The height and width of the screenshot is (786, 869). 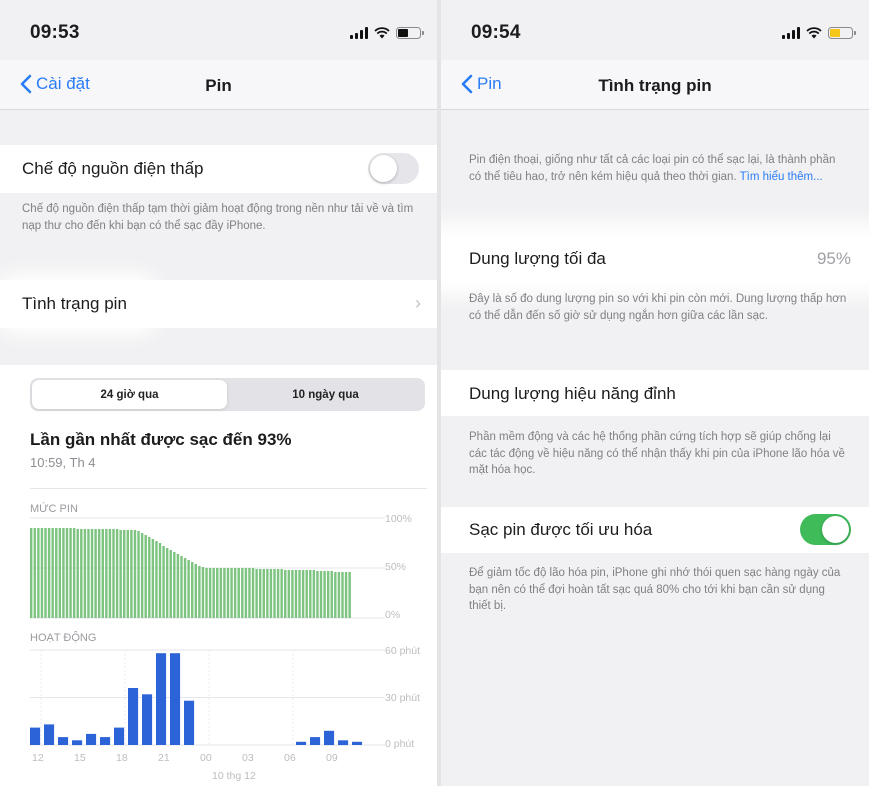 What do you see at coordinates (164, 758) in the screenshot?
I see `x-tick-label: 21` at bounding box center [164, 758].